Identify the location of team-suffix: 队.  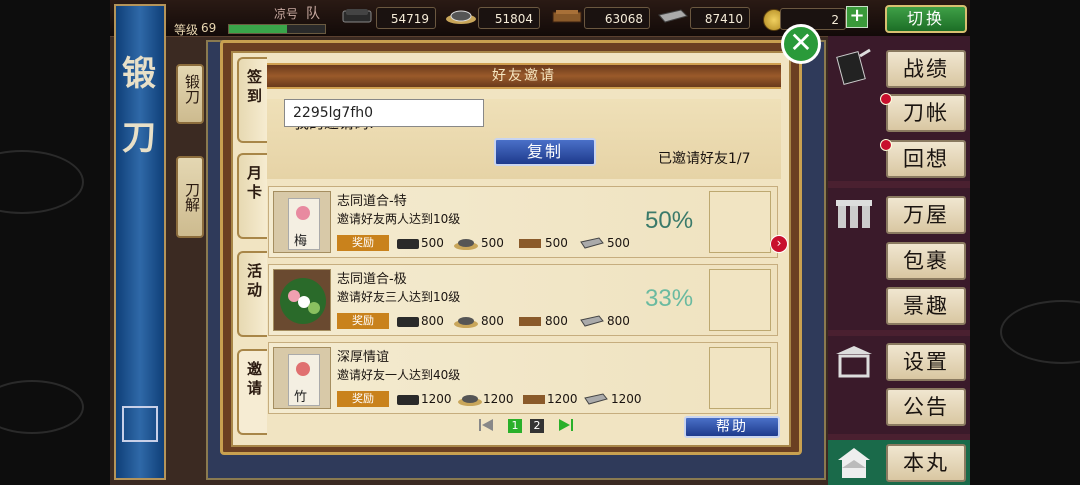
(313, 14).